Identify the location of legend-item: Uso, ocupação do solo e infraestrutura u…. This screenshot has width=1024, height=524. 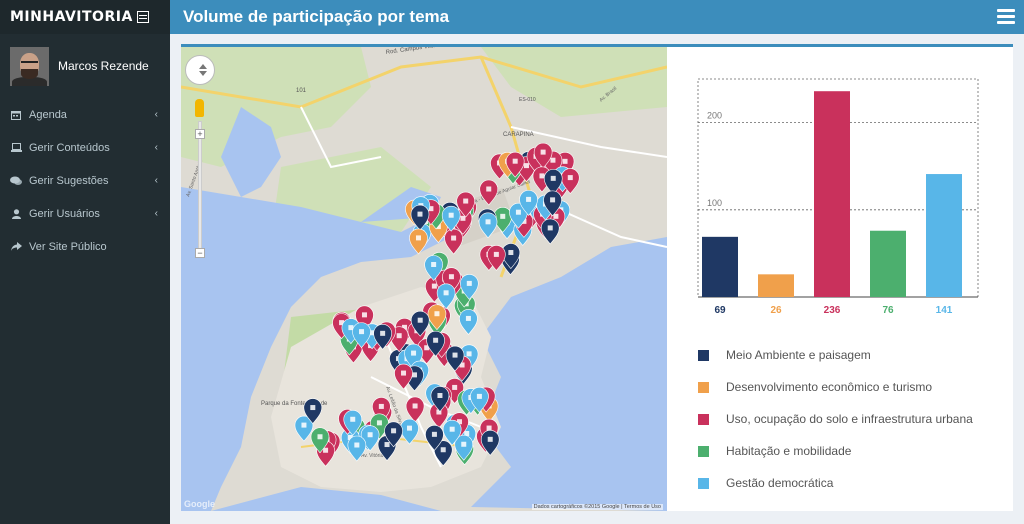
(835, 419).